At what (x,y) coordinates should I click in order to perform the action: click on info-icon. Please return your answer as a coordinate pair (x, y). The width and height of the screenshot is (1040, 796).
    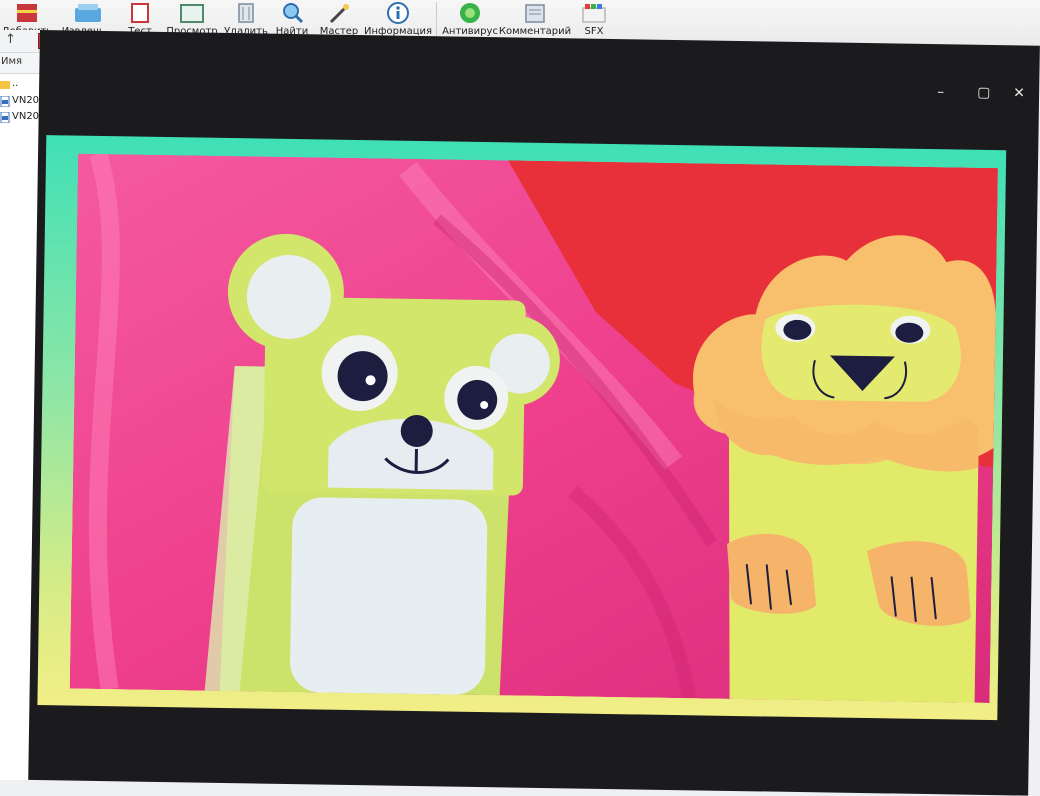
    Looking at the image, I should click on (398, 13).